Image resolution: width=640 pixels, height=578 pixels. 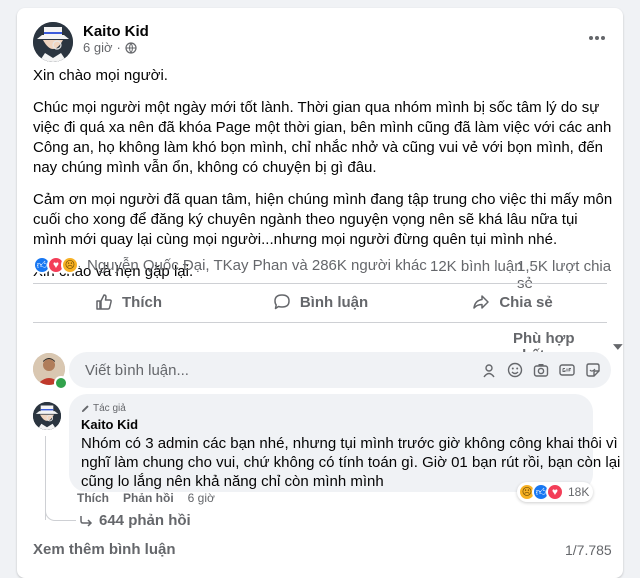 I want to click on globe-icon, so click(x=131, y=47).